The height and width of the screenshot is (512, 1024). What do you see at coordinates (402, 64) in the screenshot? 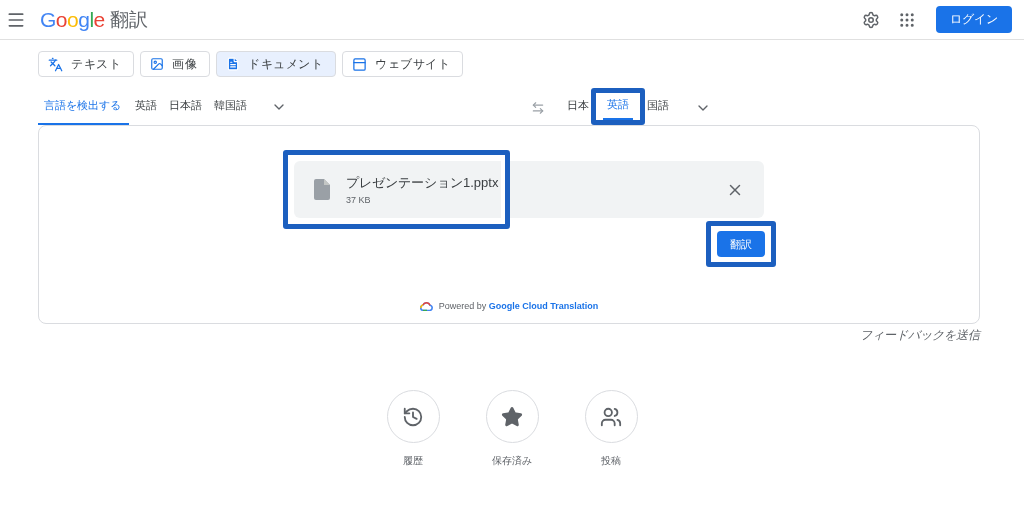
I see `mode-tab: ウェブサイト` at bounding box center [402, 64].